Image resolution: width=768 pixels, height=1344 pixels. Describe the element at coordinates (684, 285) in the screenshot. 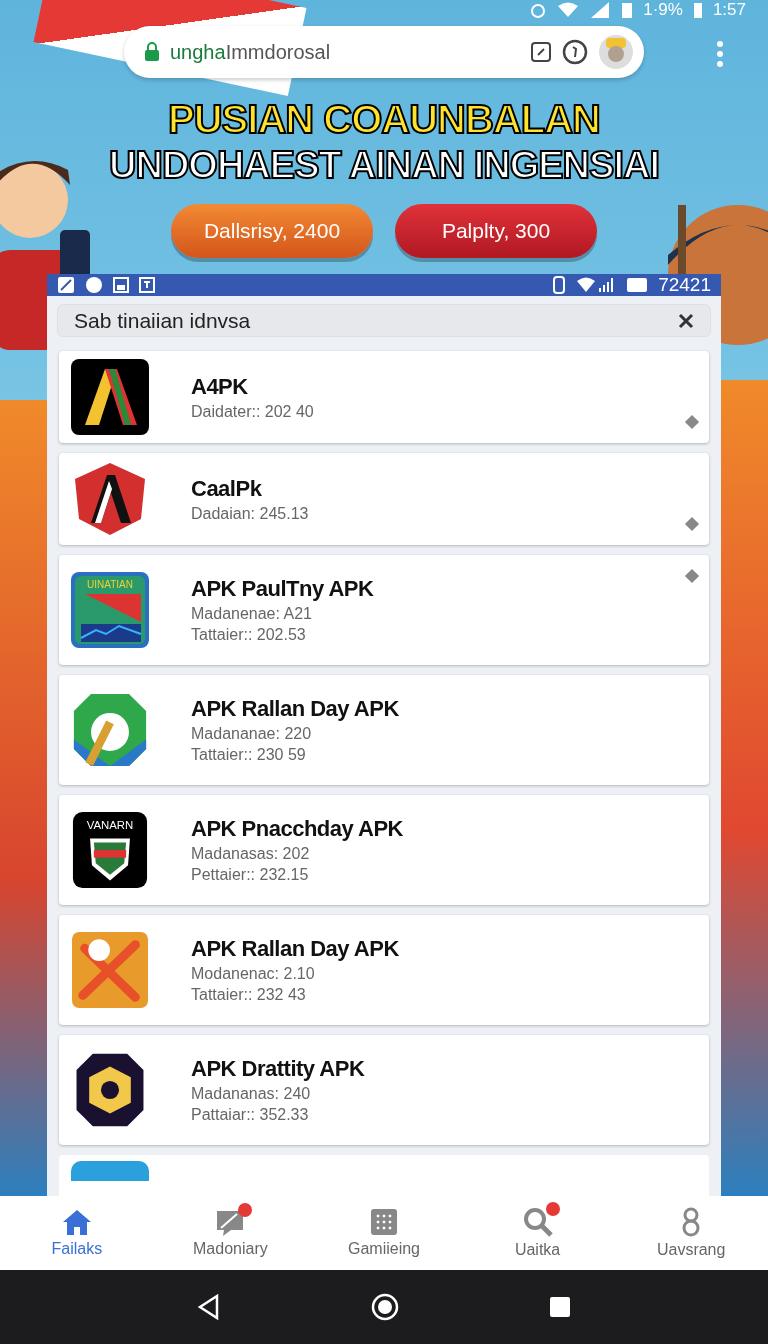

I see `inner-clock: 72421` at that location.